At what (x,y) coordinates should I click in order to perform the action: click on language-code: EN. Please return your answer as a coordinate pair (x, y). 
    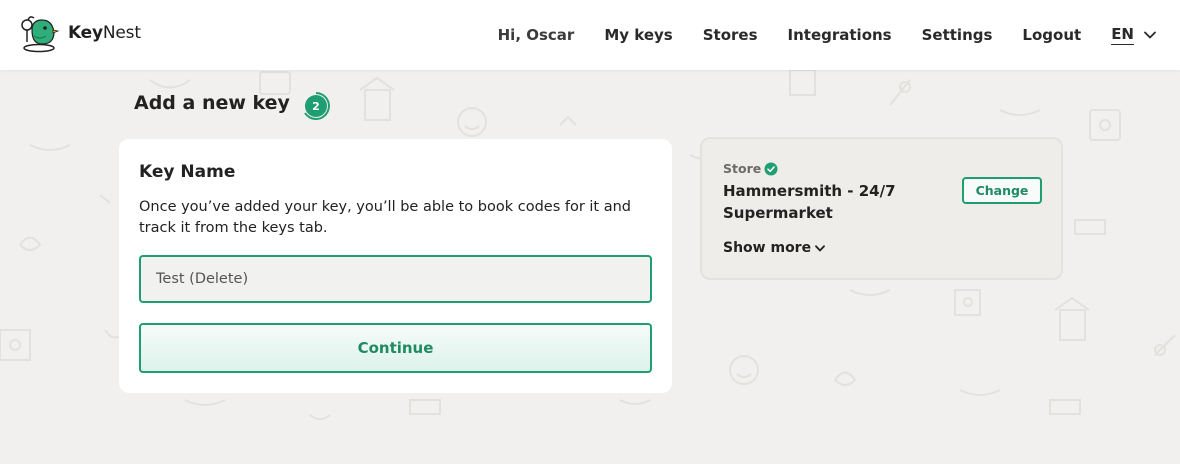
    Looking at the image, I should click on (1122, 35).